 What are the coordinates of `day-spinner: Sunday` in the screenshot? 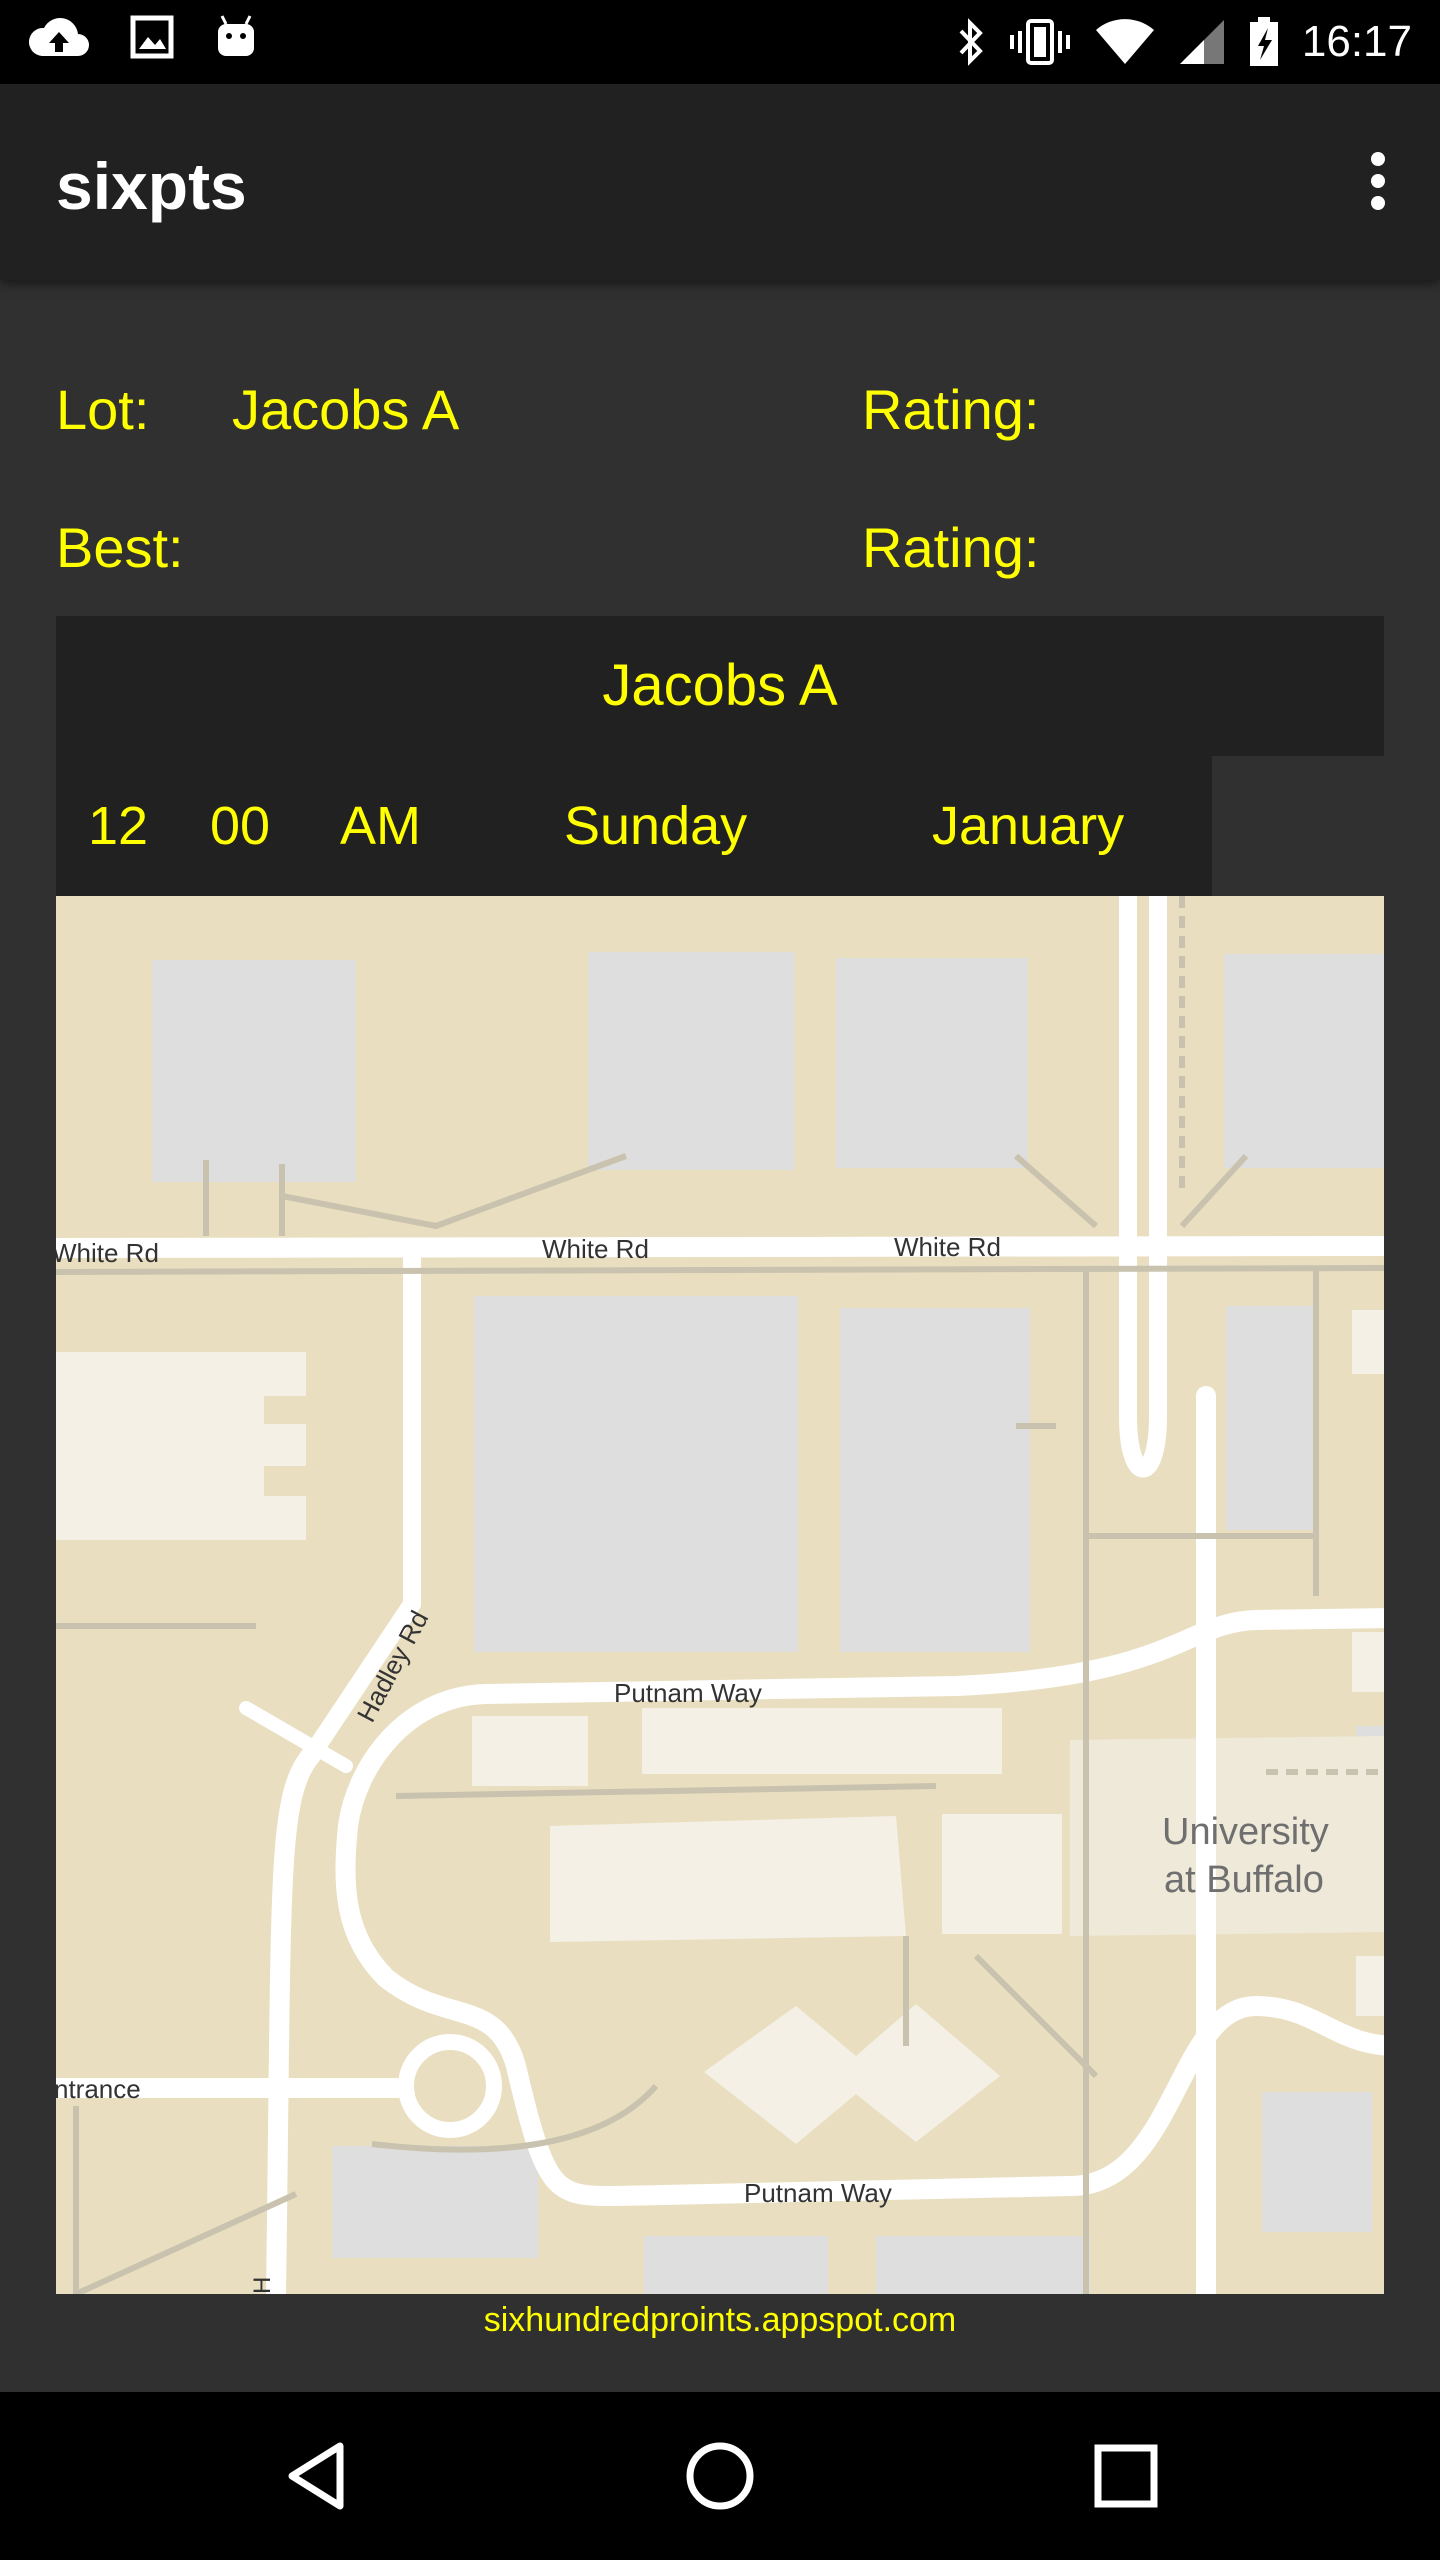 It's located at (655, 826).